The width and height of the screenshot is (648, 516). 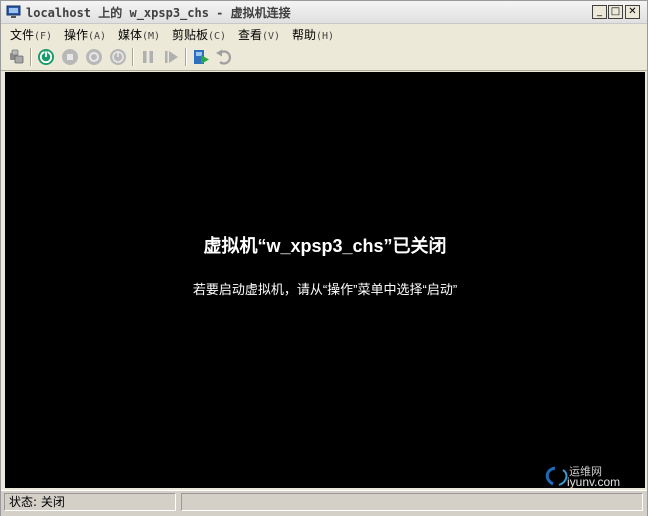 I want to click on status-text: 状态: 关闭, so click(x=90, y=502).